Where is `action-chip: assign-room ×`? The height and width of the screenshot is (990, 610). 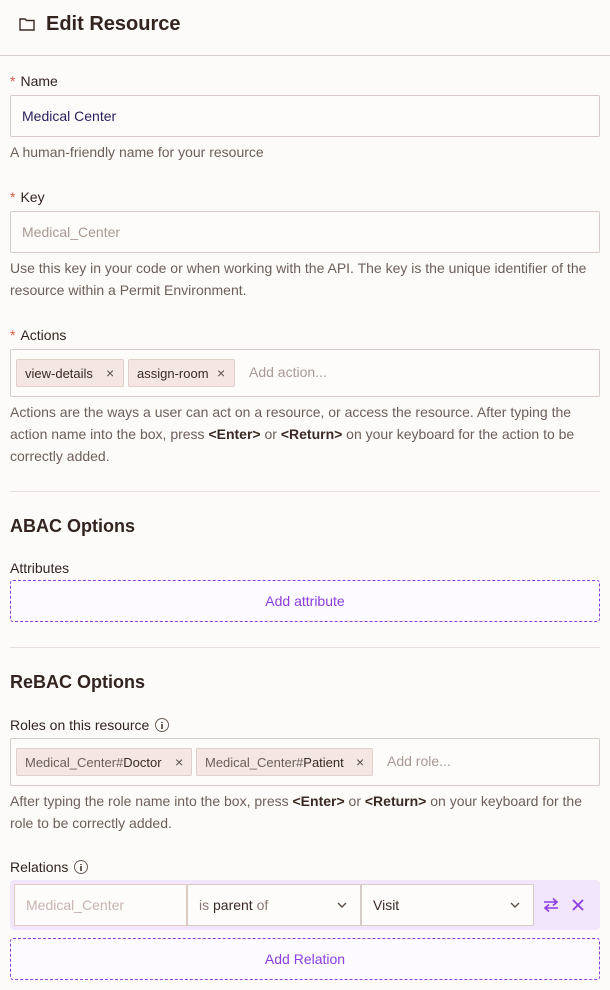 action-chip: assign-room × is located at coordinates (181, 373).